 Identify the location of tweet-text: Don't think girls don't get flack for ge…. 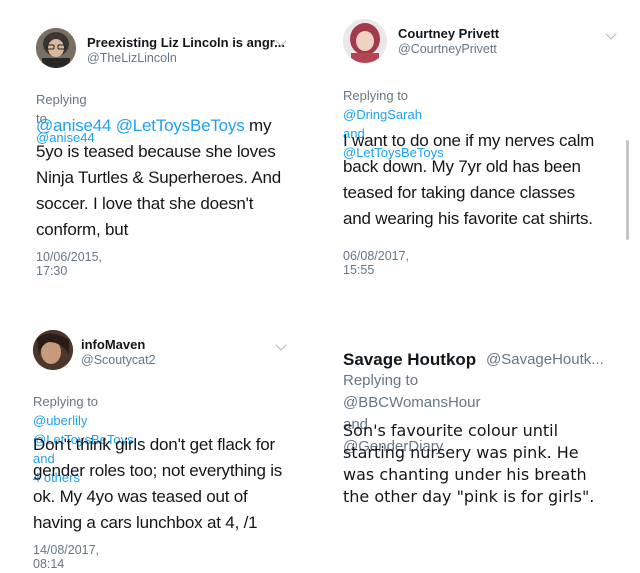
(158, 483).